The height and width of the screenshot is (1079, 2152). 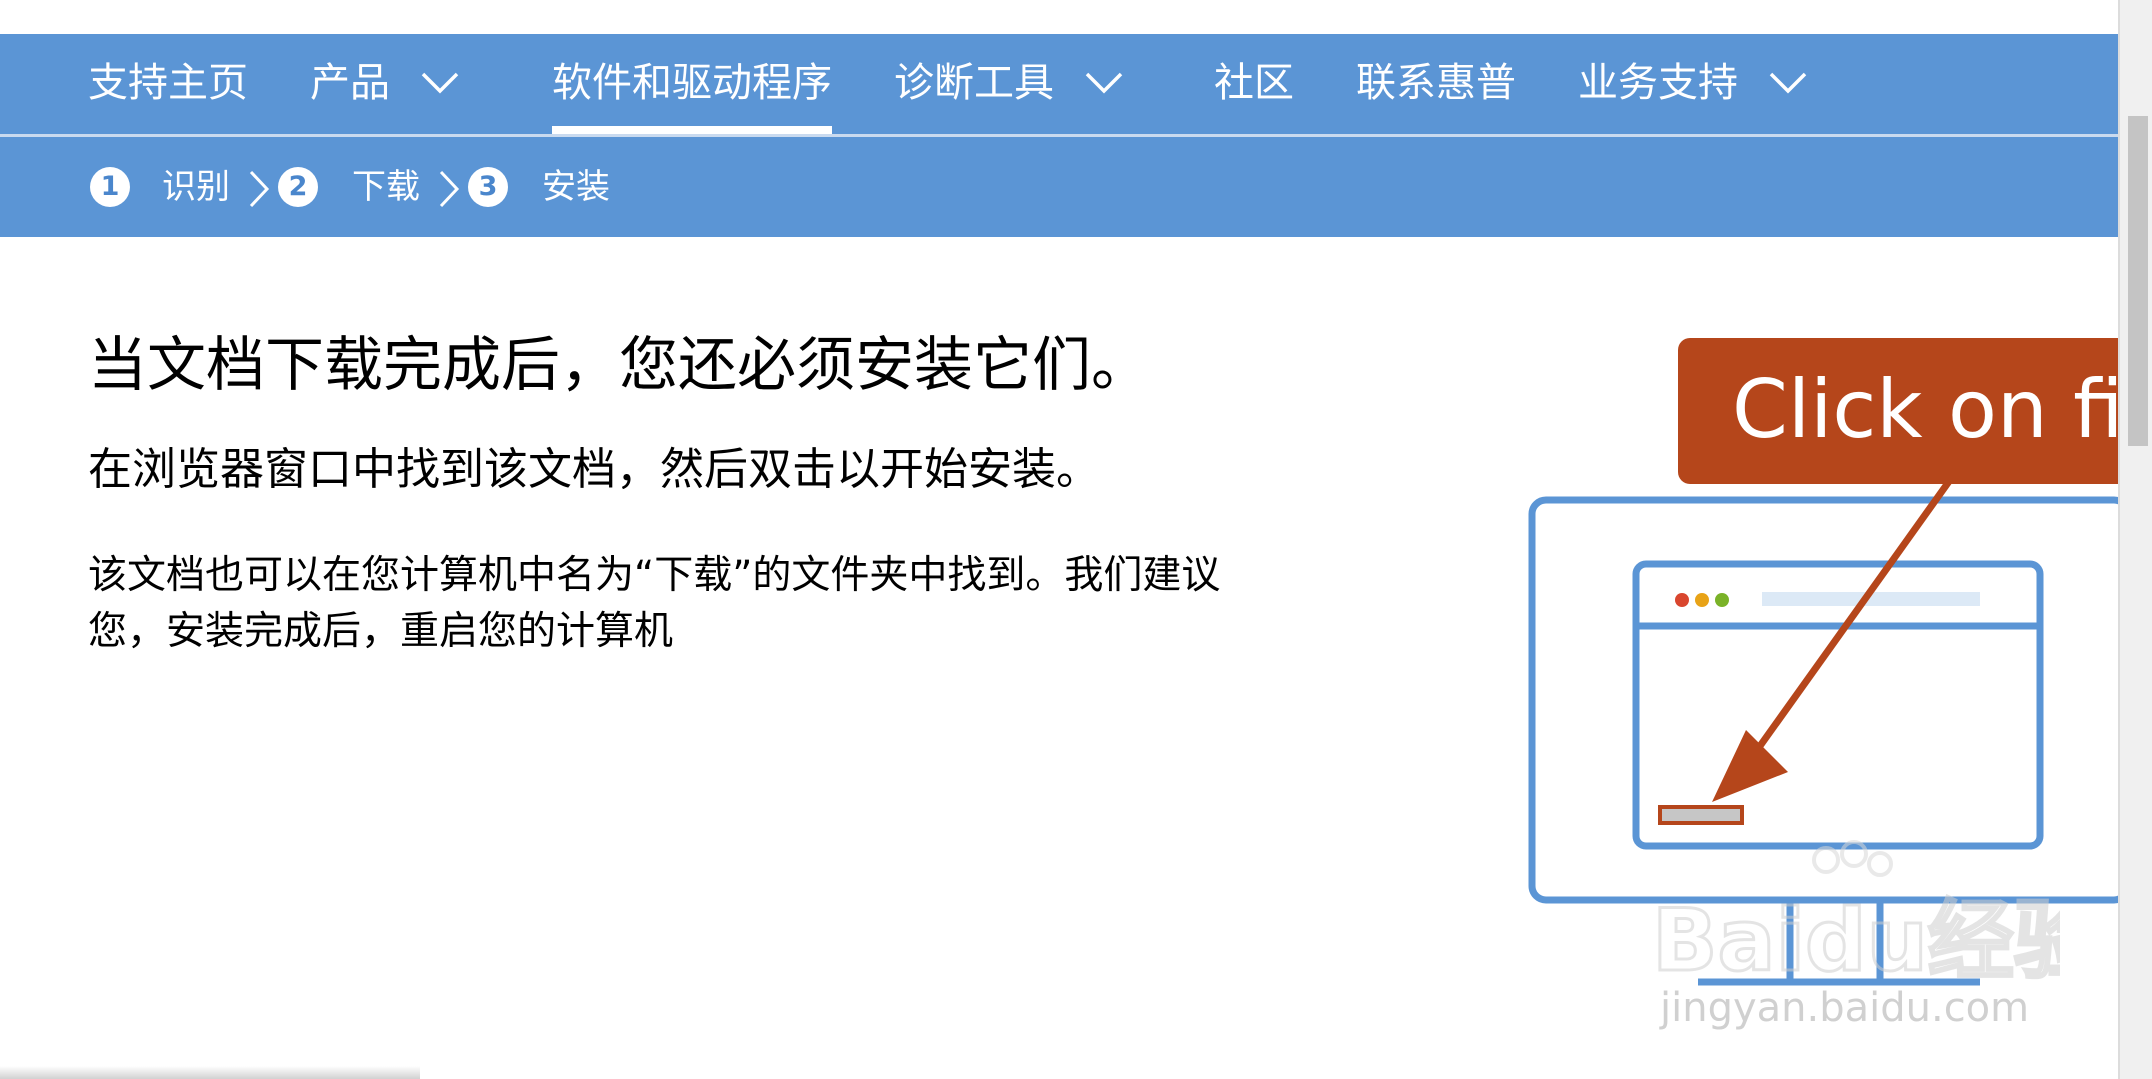 I want to click on nav-item-community: 社区, so click(x=1254, y=84).